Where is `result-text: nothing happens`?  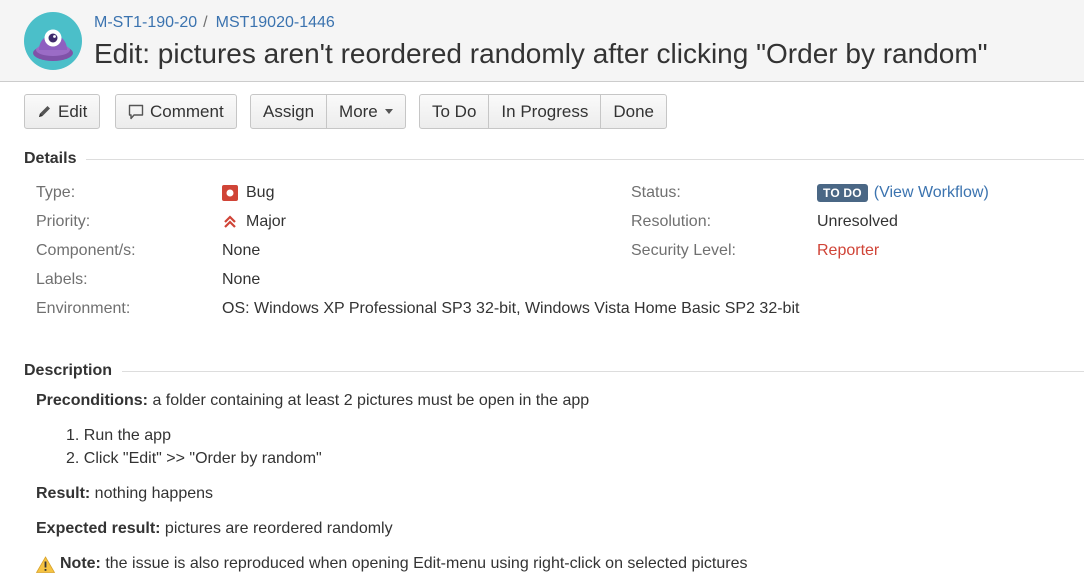 result-text: nothing happens is located at coordinates (152, 493).